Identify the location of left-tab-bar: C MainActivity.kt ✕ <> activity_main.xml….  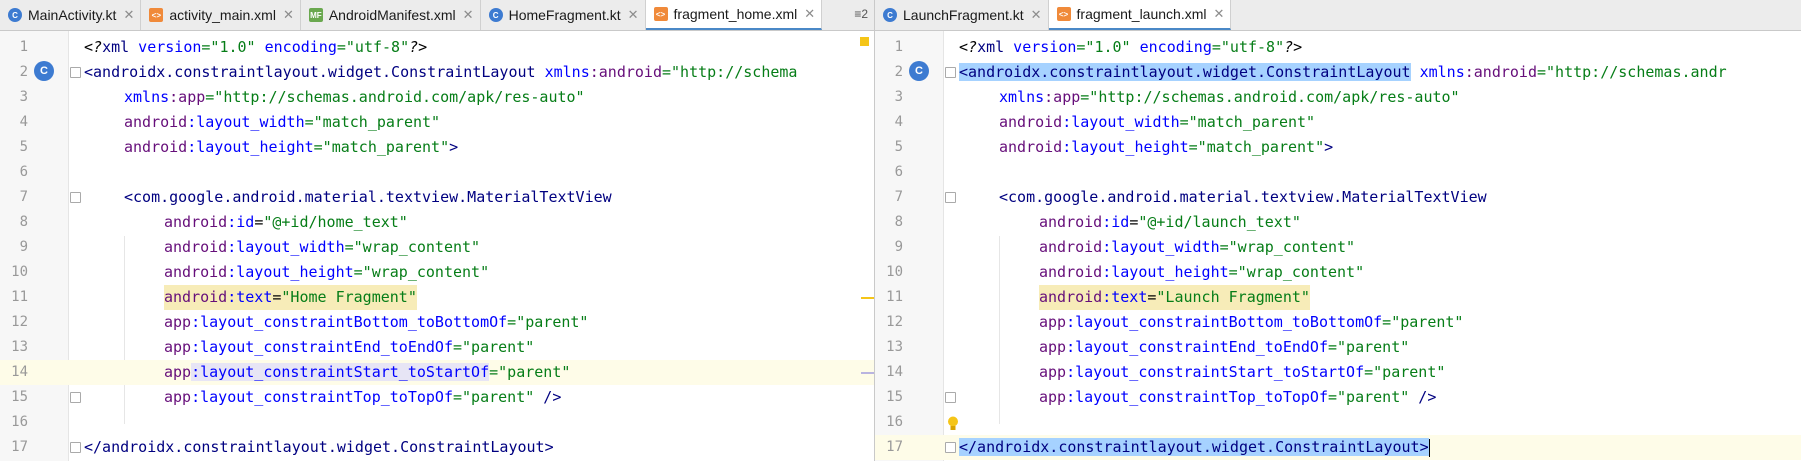
(437, 15).